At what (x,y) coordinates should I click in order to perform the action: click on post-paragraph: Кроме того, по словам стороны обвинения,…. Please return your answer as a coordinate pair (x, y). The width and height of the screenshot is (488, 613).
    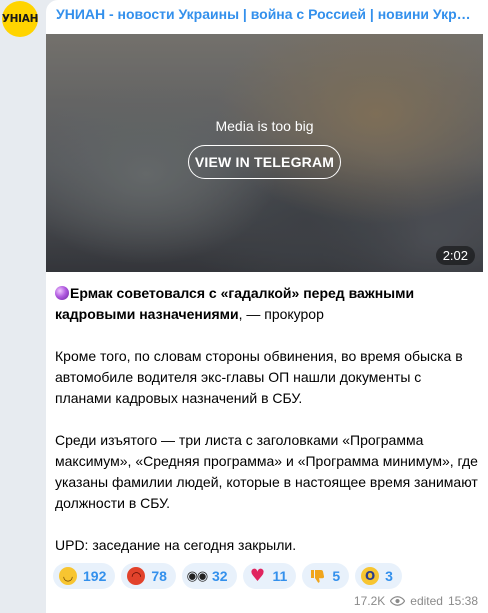
    Looking at the image, I should click on (259, 377).